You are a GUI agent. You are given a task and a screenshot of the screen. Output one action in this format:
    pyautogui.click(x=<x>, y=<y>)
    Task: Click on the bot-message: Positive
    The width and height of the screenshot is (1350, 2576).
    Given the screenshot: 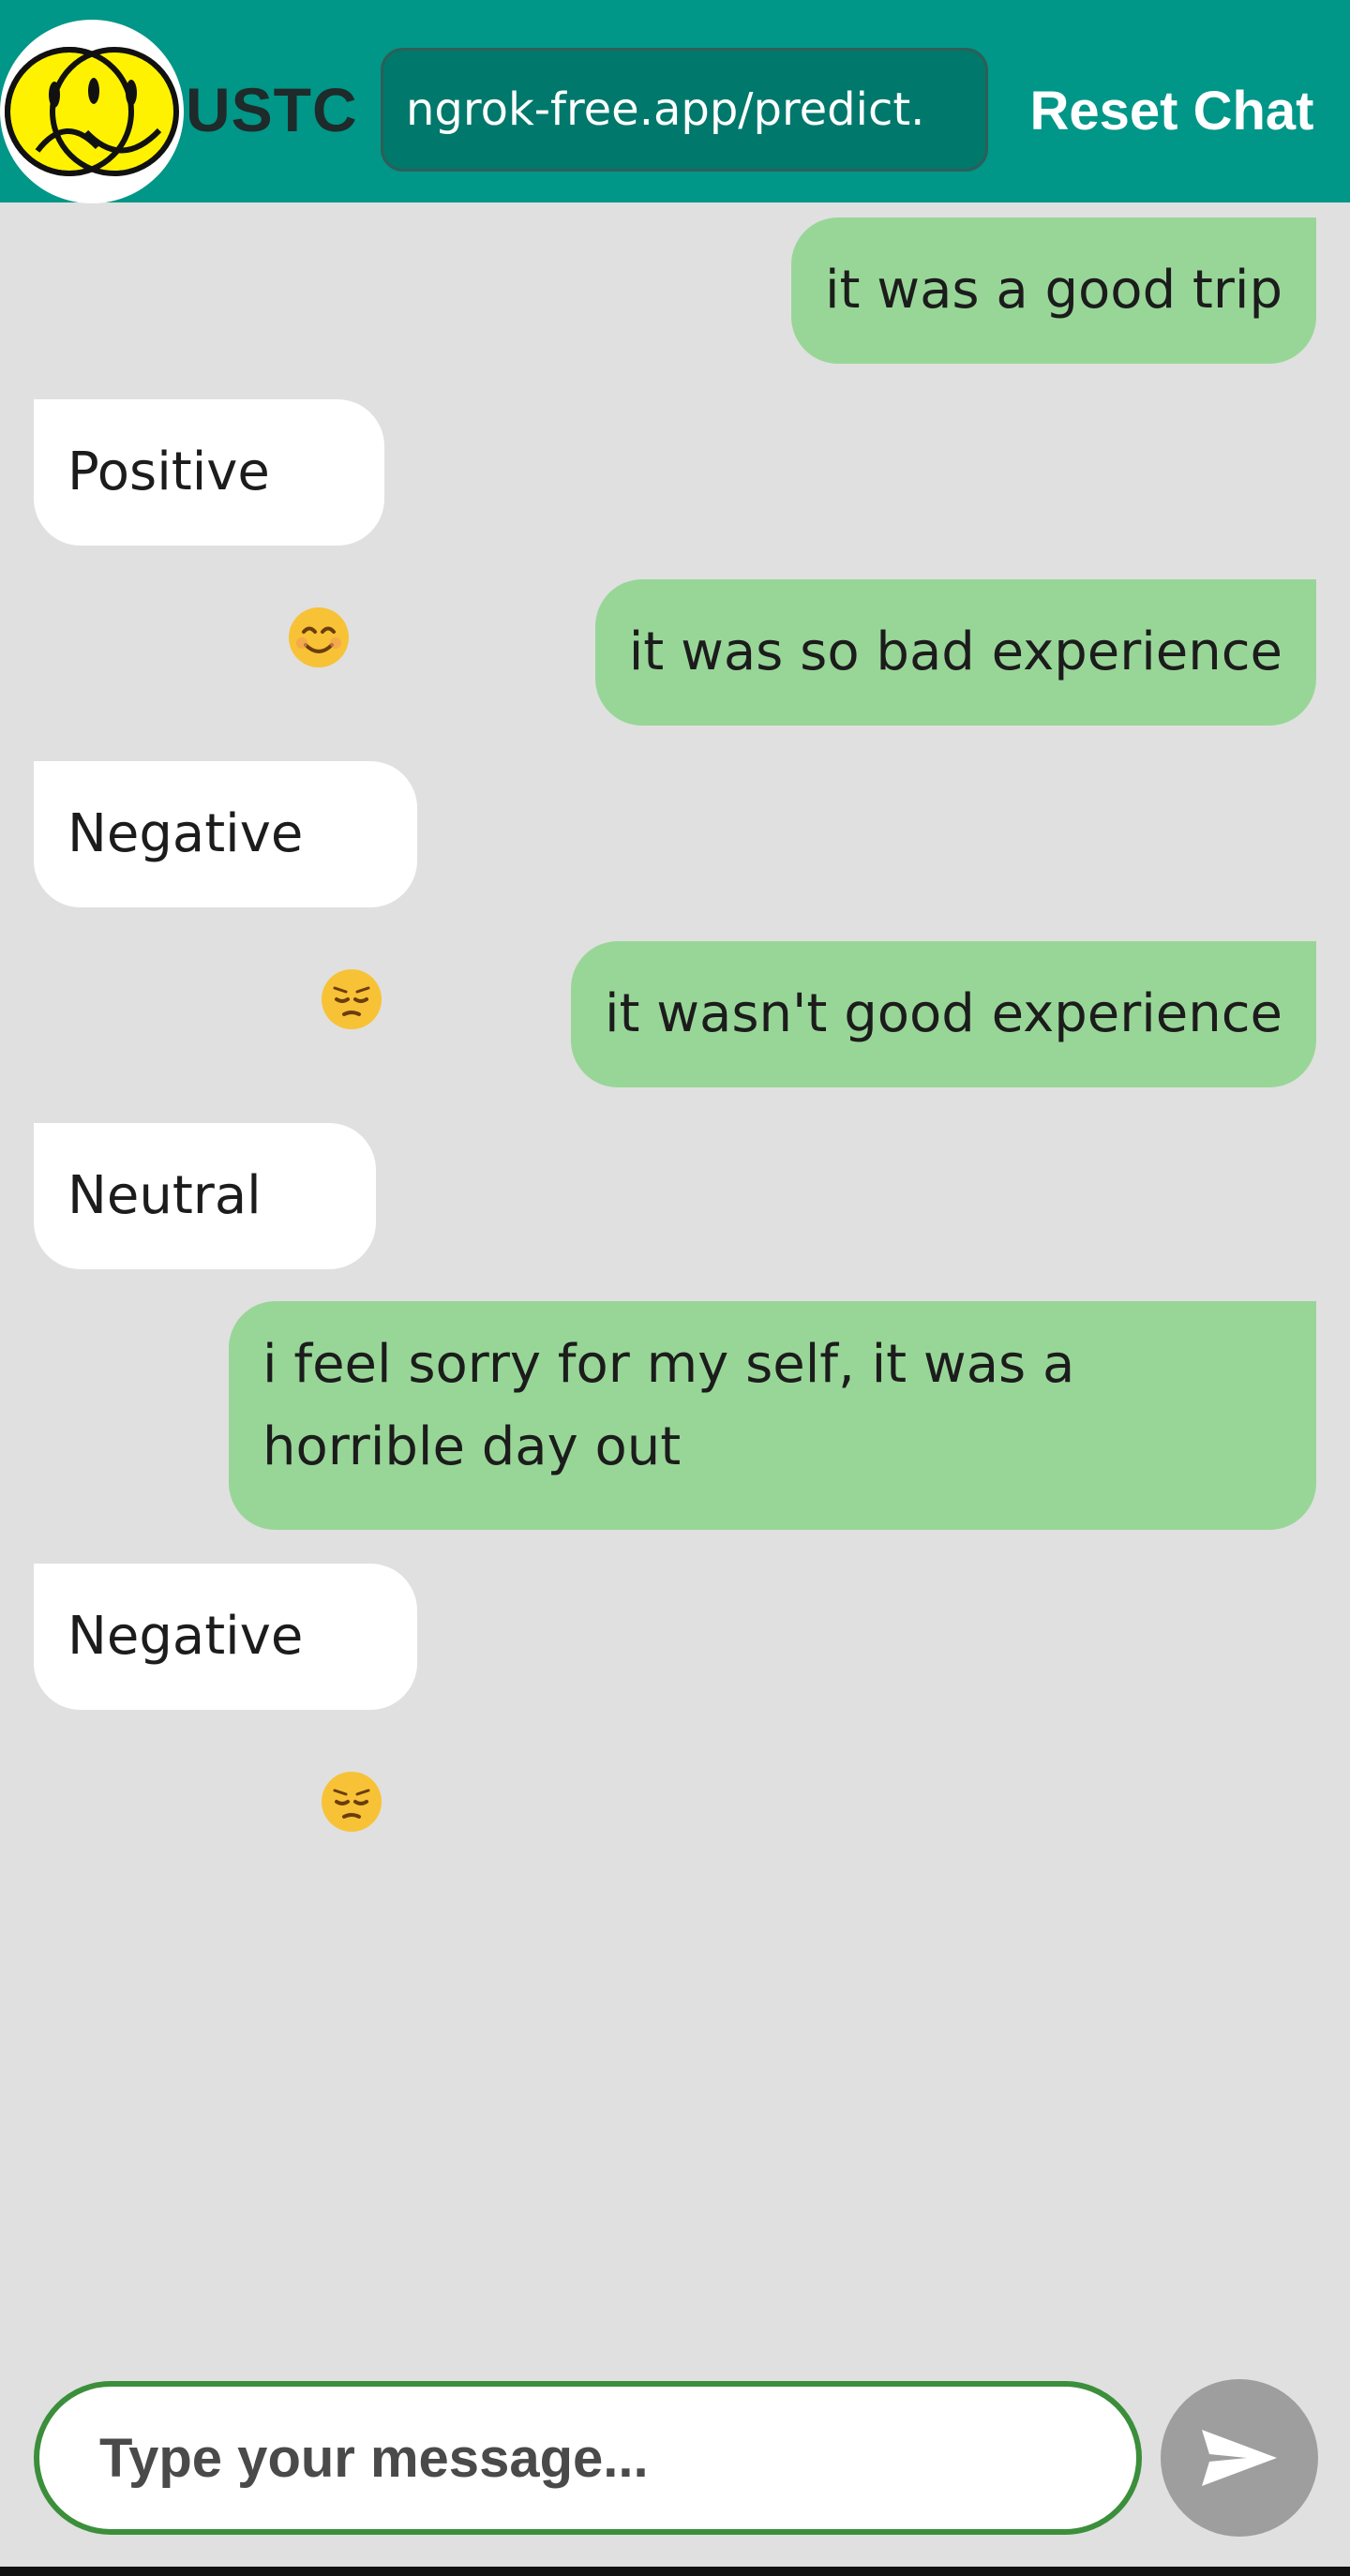 What is the action you would take?
    pyautogui.click(x=209, y=533)
    